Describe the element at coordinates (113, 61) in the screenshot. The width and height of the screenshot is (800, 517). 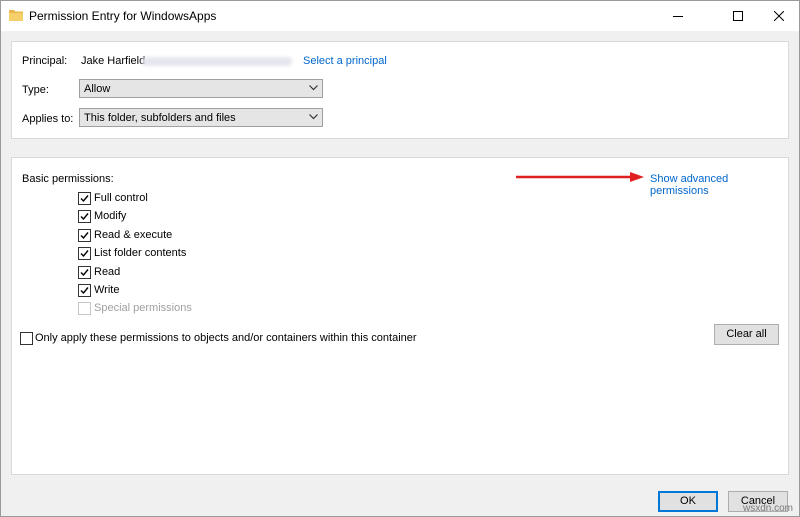
I see `principal-name: Jake Harfield` at that location.